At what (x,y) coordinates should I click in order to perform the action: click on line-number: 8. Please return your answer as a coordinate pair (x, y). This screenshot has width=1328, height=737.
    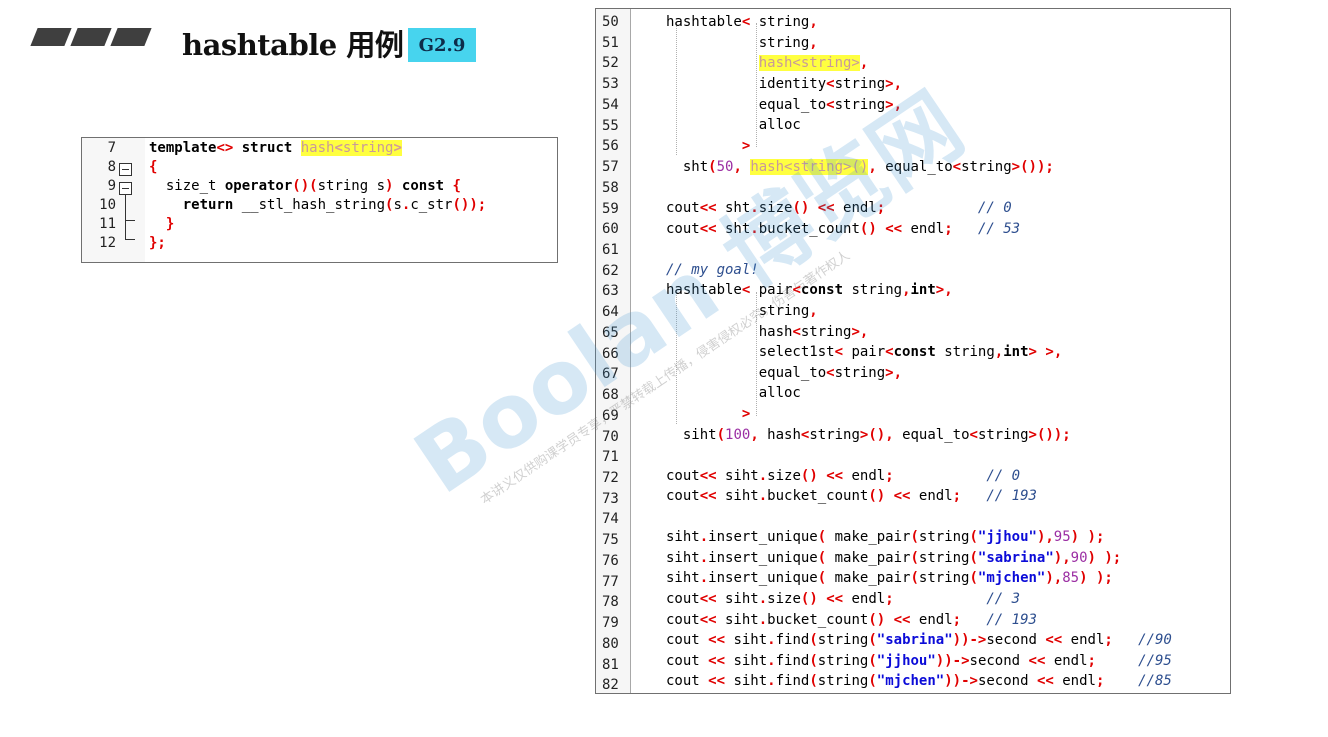
    Looking at the image, I should click on (111, 167).